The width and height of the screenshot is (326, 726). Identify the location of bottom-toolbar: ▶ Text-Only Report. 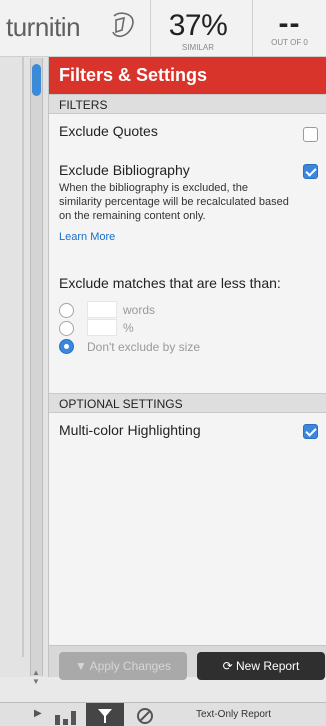
(163, 714).